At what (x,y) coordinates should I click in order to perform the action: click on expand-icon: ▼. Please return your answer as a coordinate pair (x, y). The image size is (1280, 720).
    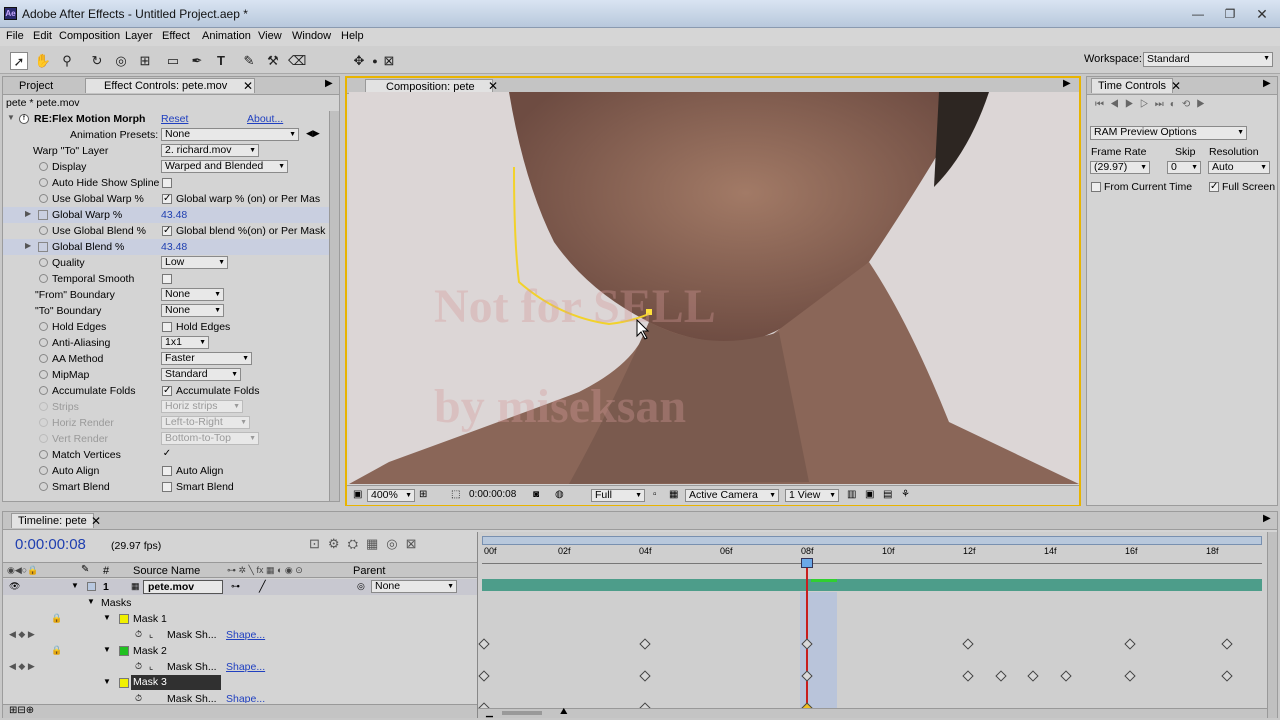
    Looking at the image, I should click on (107, 617).